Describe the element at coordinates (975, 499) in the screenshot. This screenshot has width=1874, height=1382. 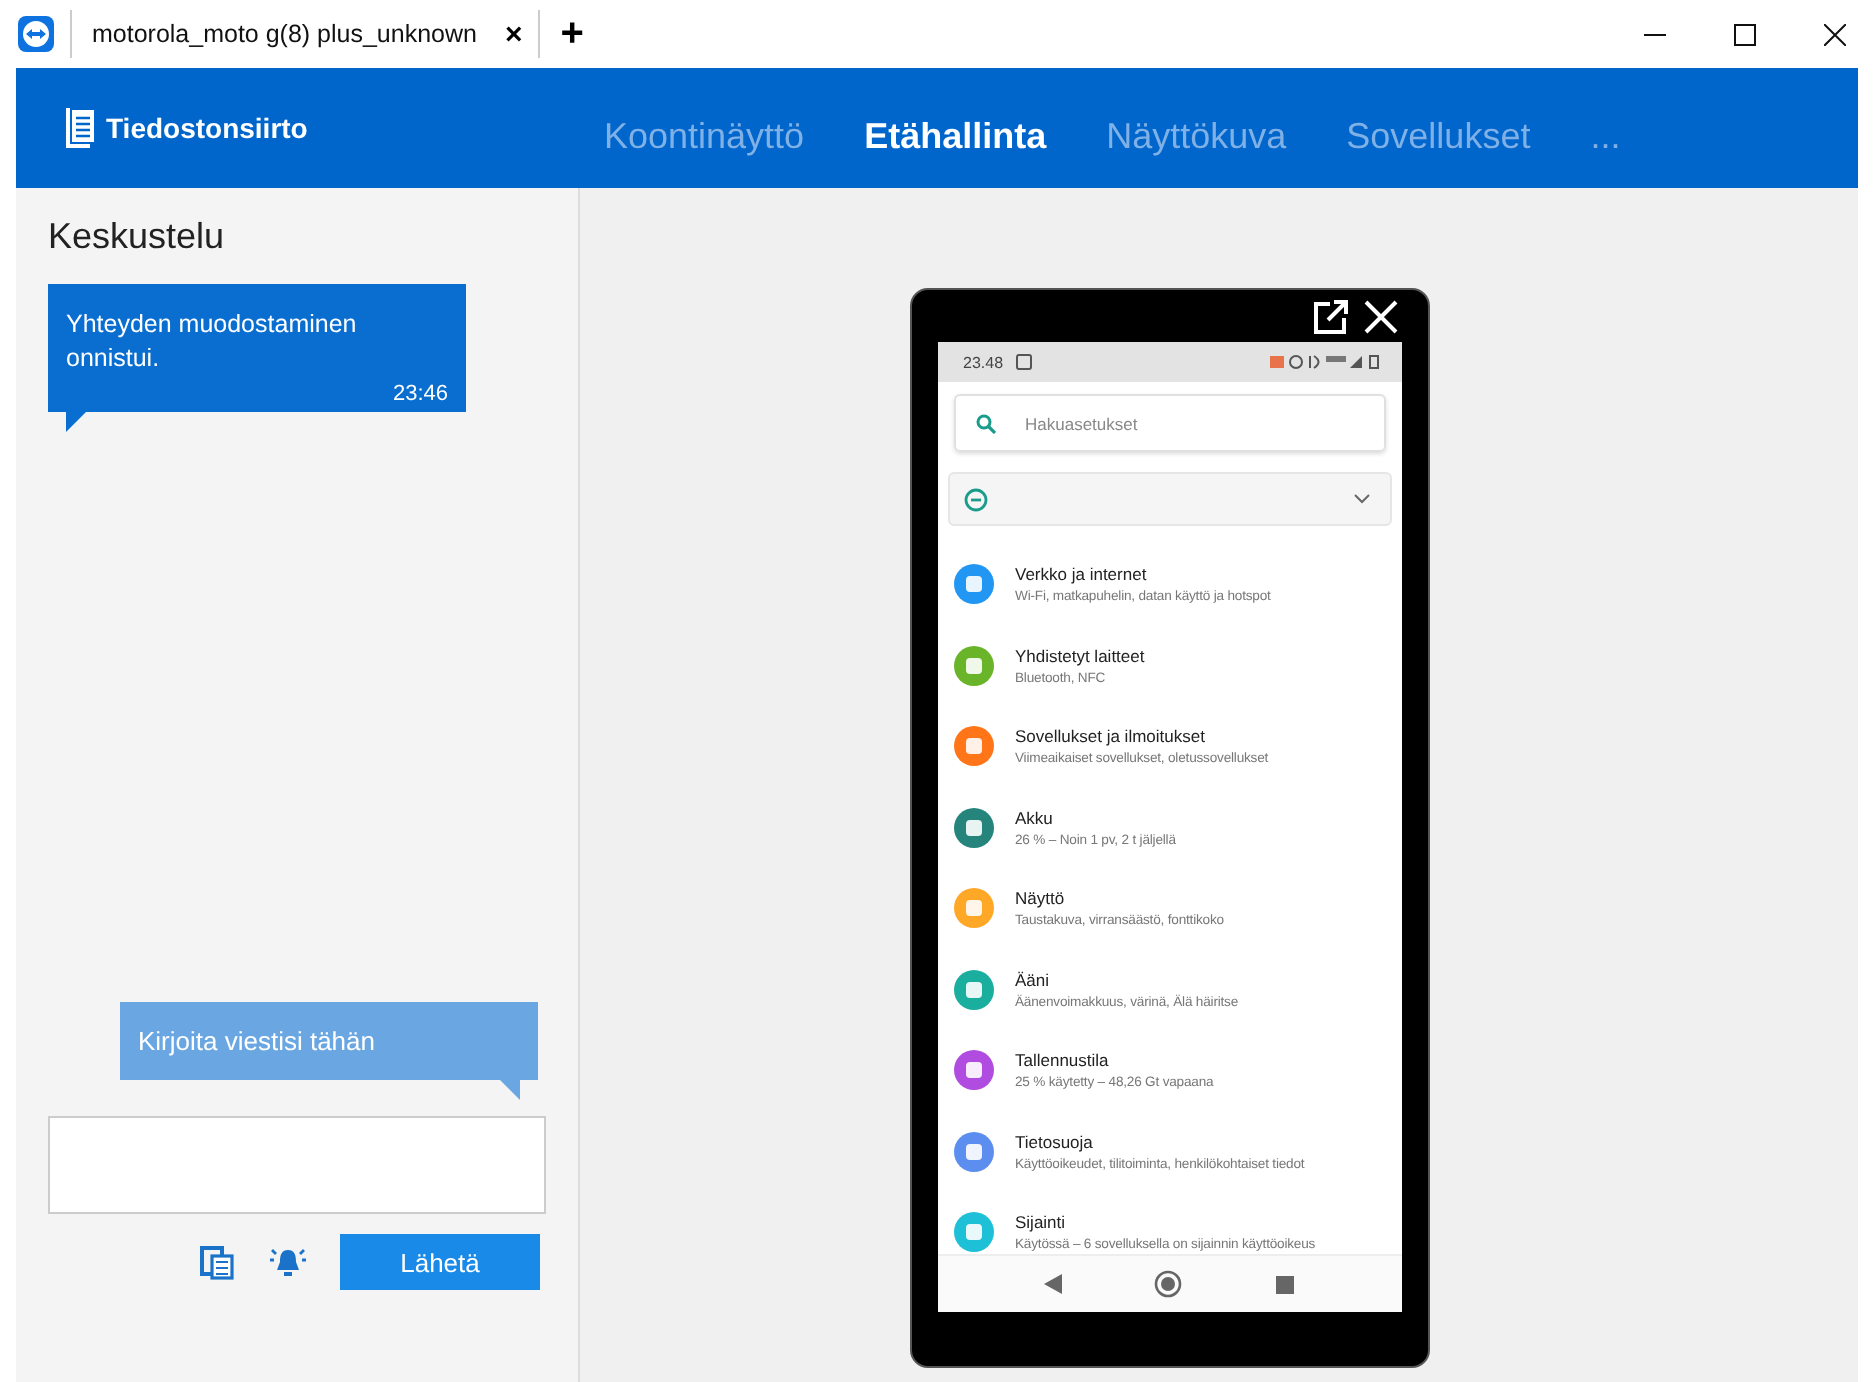
I see `do-not-disturb-icon` at that location.